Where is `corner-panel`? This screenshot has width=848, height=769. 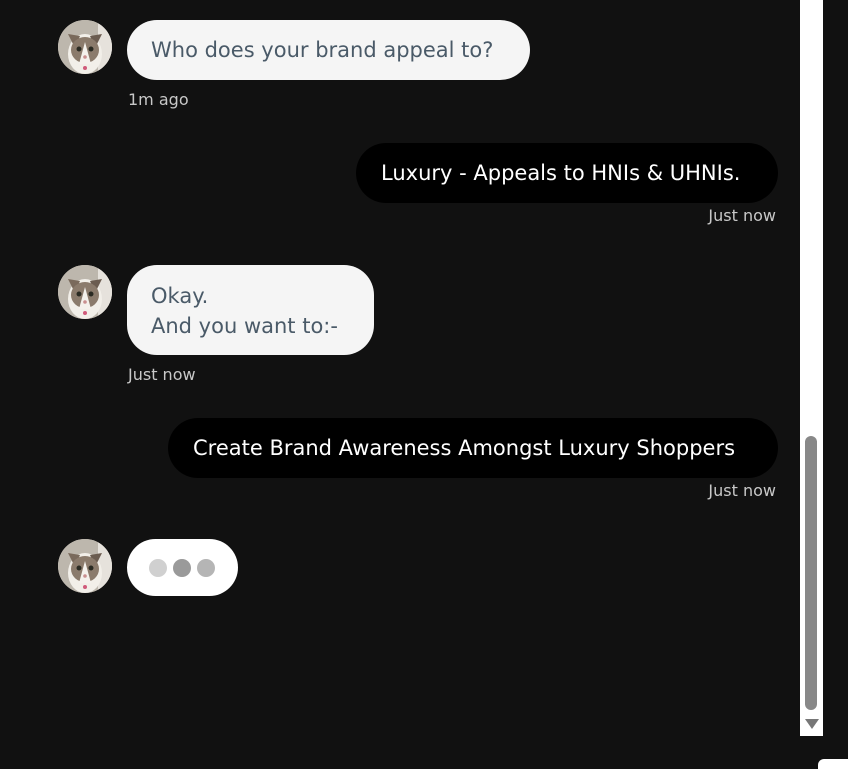
corner-panel is located at coordinates (833, 764).